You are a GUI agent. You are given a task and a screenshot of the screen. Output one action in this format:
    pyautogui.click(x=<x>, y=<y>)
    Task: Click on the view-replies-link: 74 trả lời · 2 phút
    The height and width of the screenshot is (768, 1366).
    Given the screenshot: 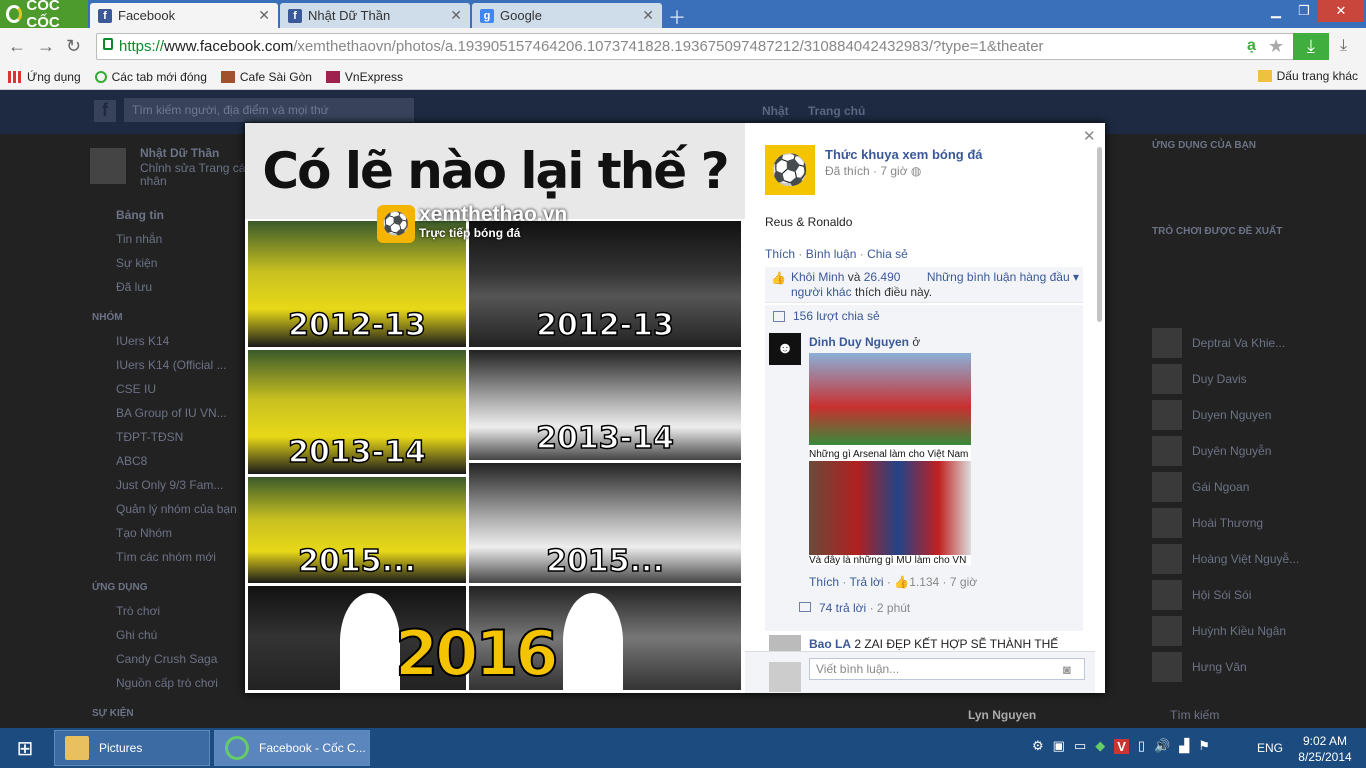 What is the action you would take?
    pyautogui.click(x=854, y=608)
    